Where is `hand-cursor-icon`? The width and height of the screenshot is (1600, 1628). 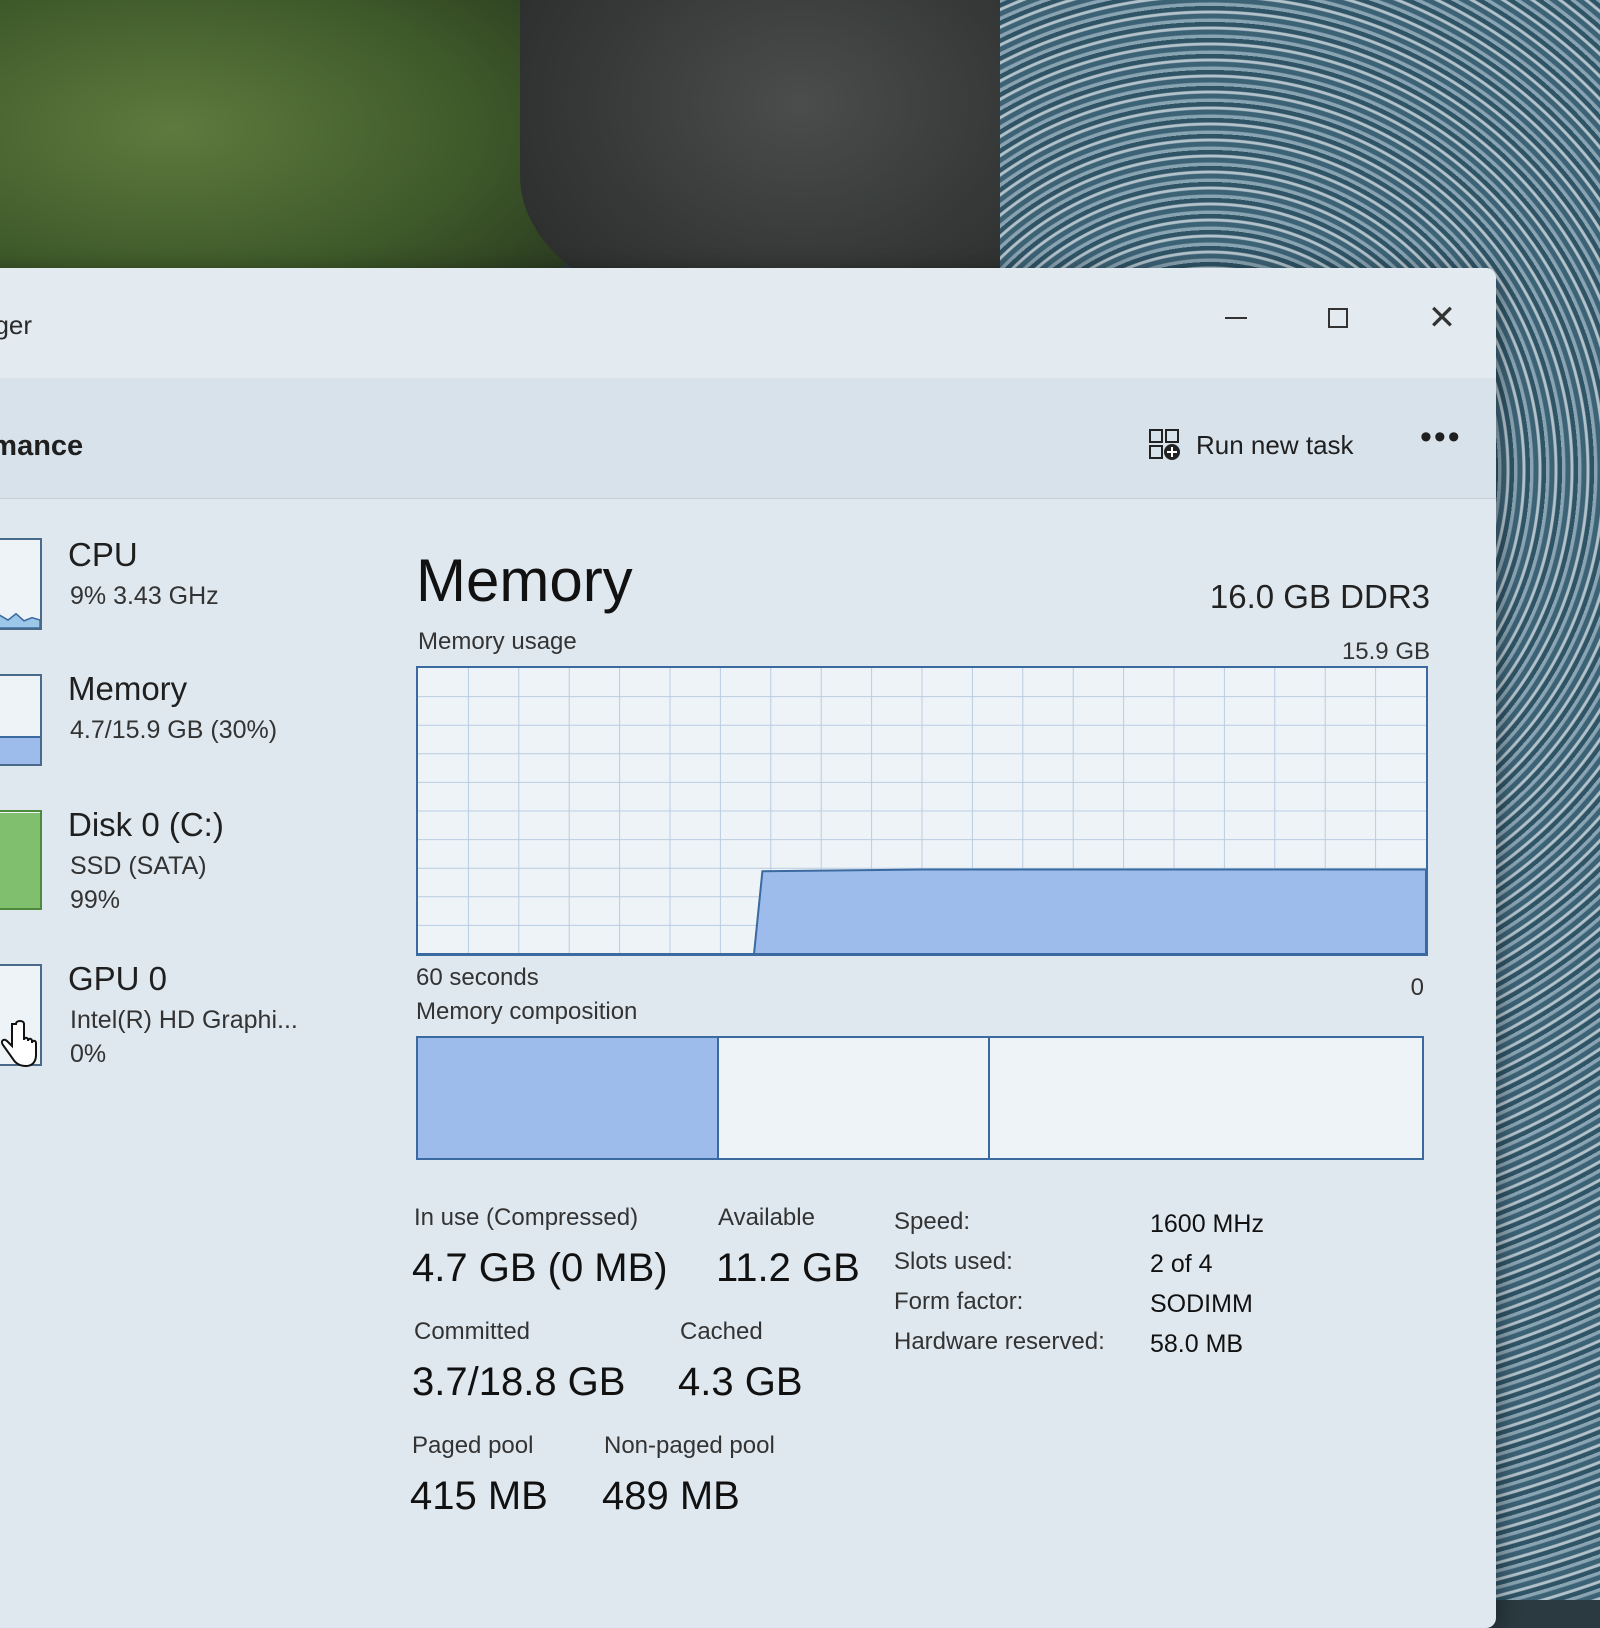 hand-cursor-icon is located at coordinates (18, 1044).